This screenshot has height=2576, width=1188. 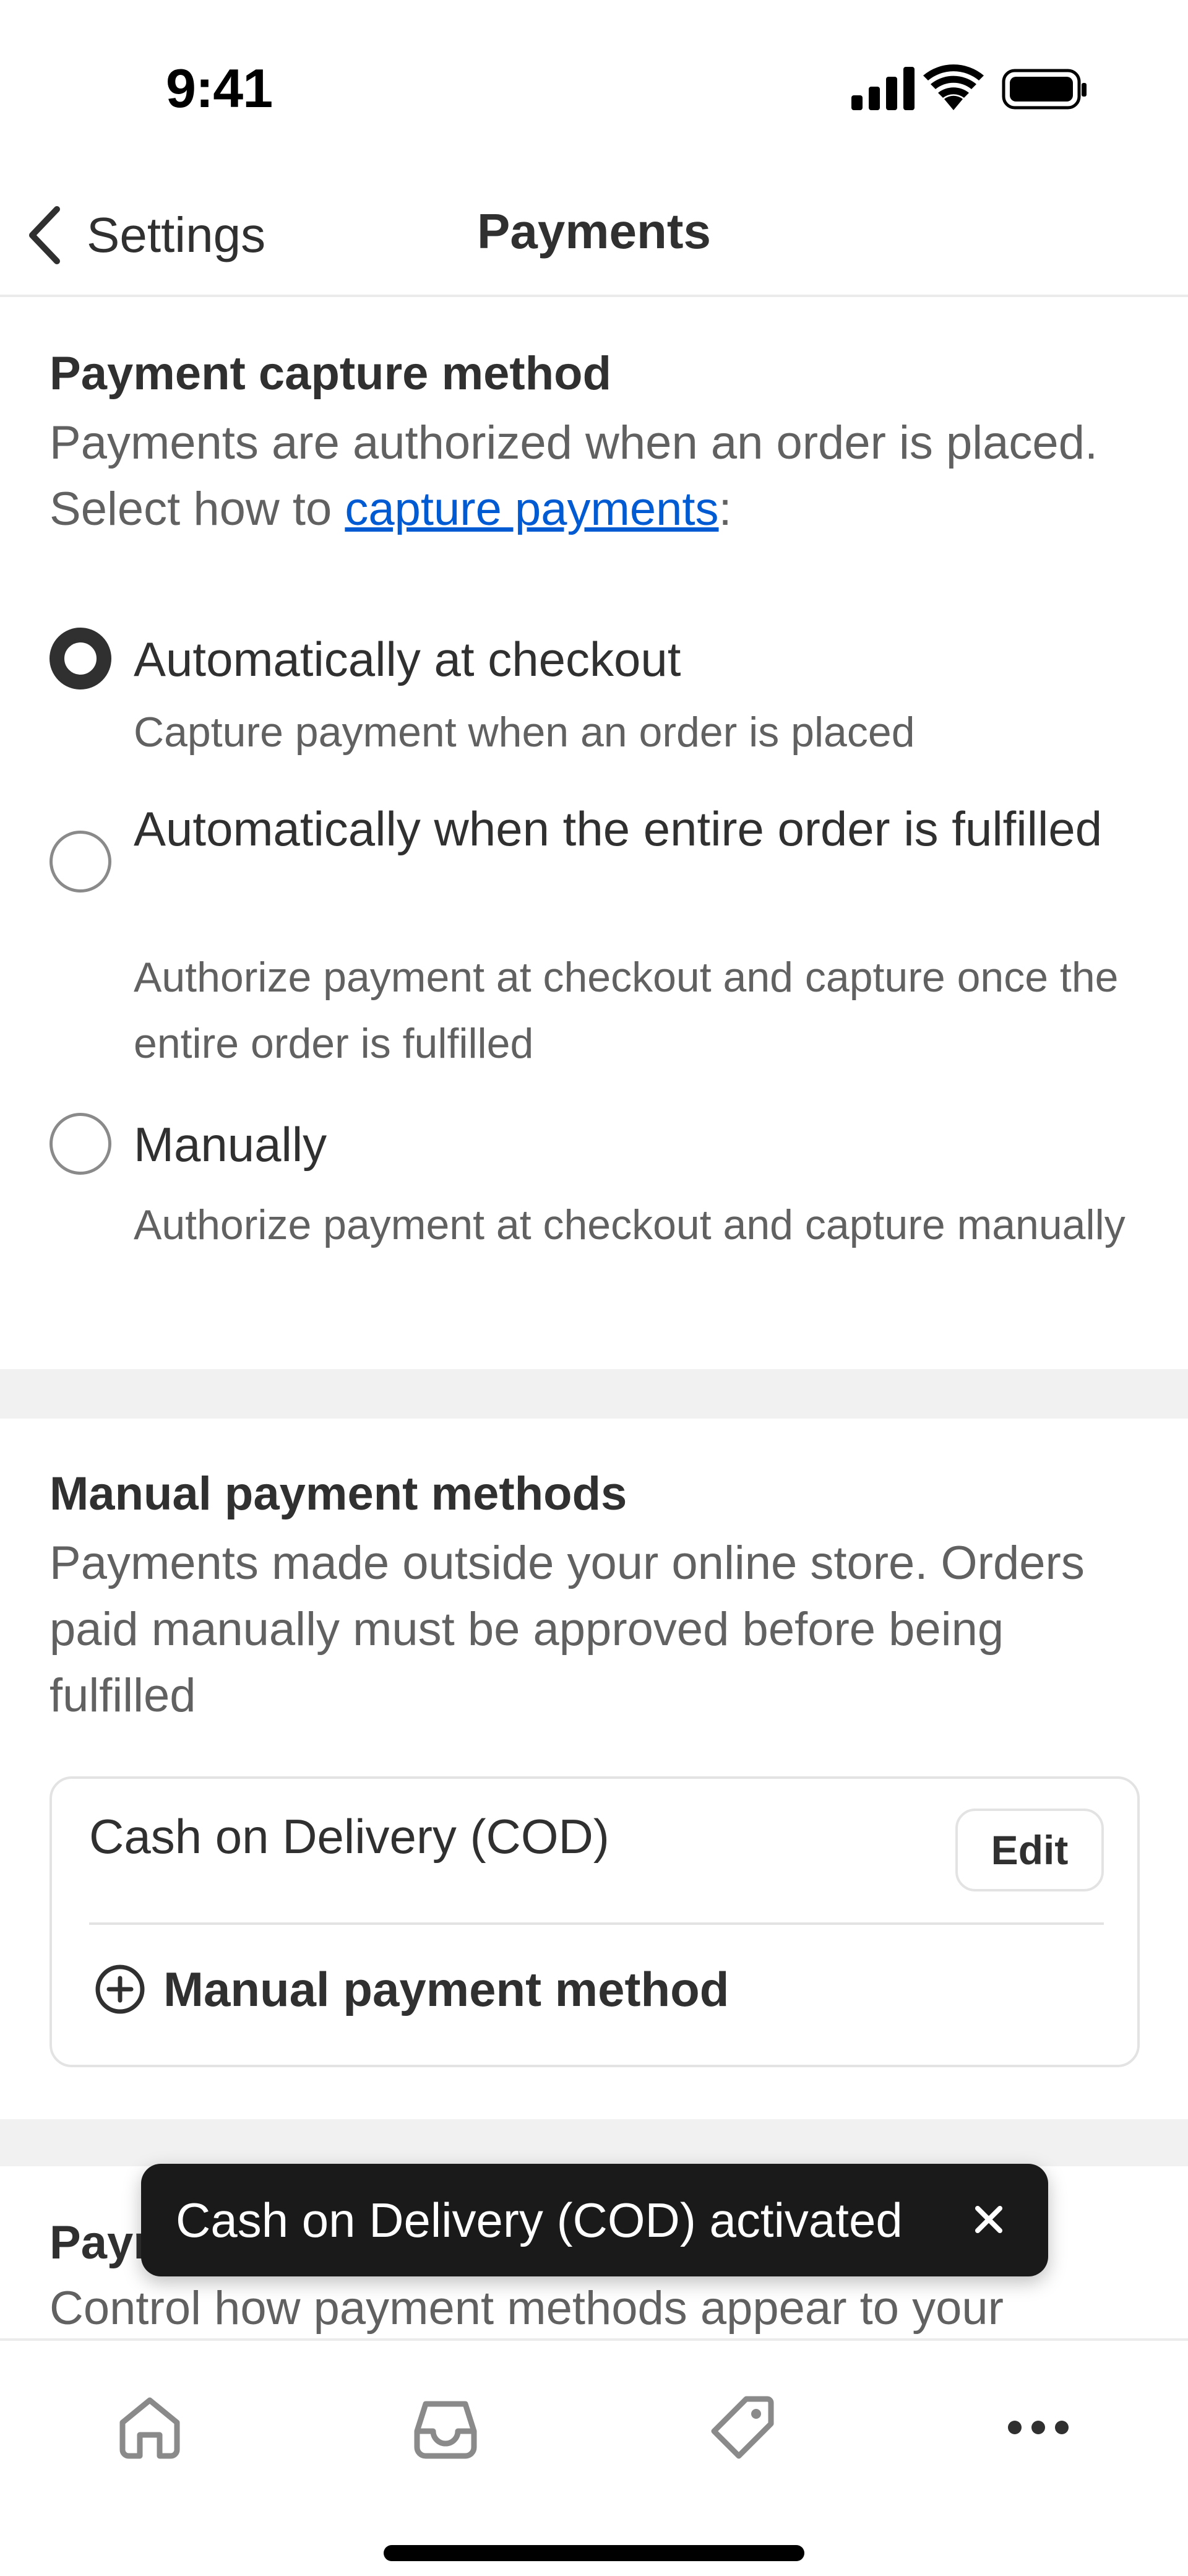 I want to click on status-icons, so click(x=969, y=87).